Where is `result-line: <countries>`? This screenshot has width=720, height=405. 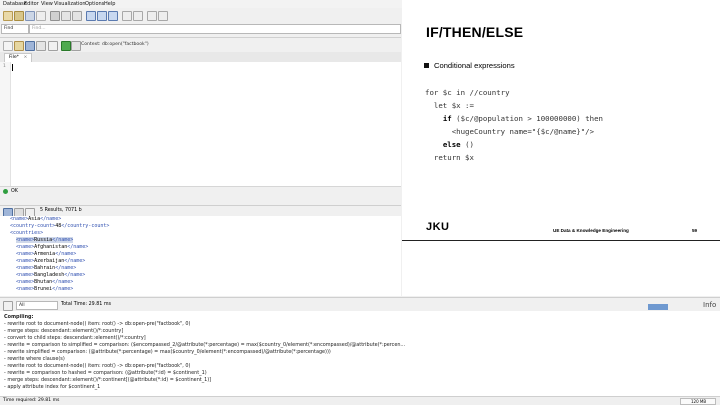 result-line: <countries> is located at coordinates (27, 233).